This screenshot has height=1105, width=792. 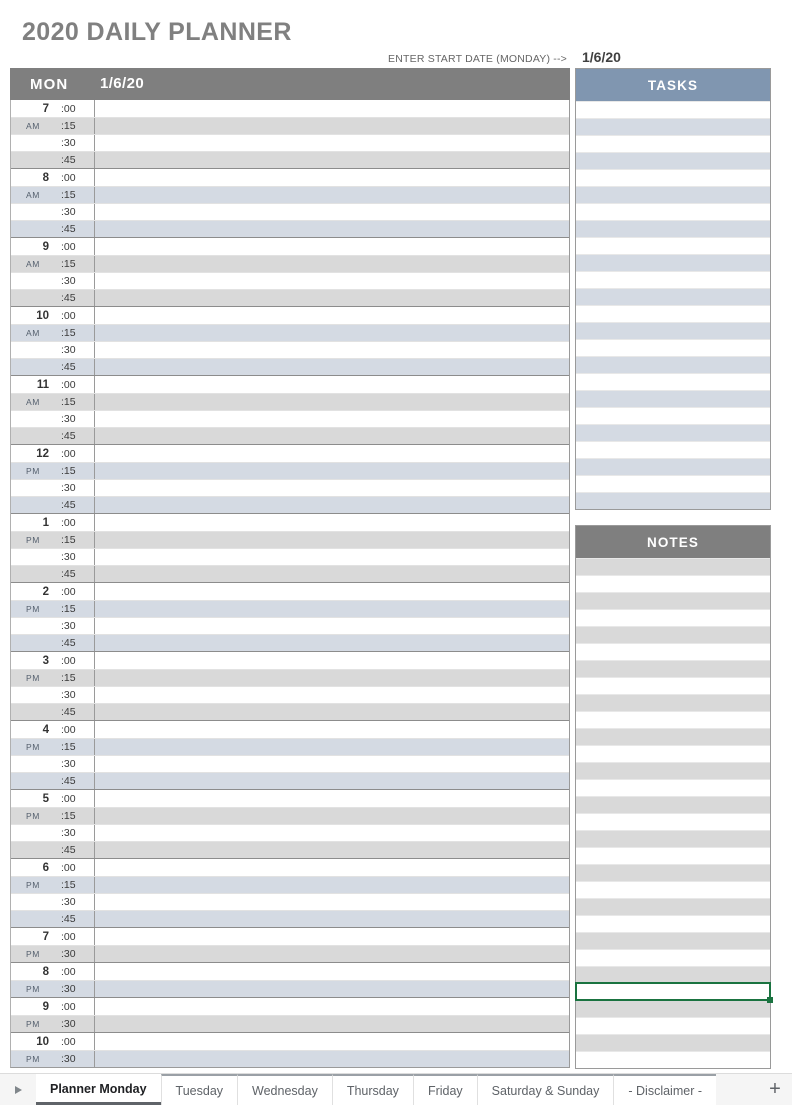 I want to click on time-slot-row: 6:00, so click(x=290, y=867).